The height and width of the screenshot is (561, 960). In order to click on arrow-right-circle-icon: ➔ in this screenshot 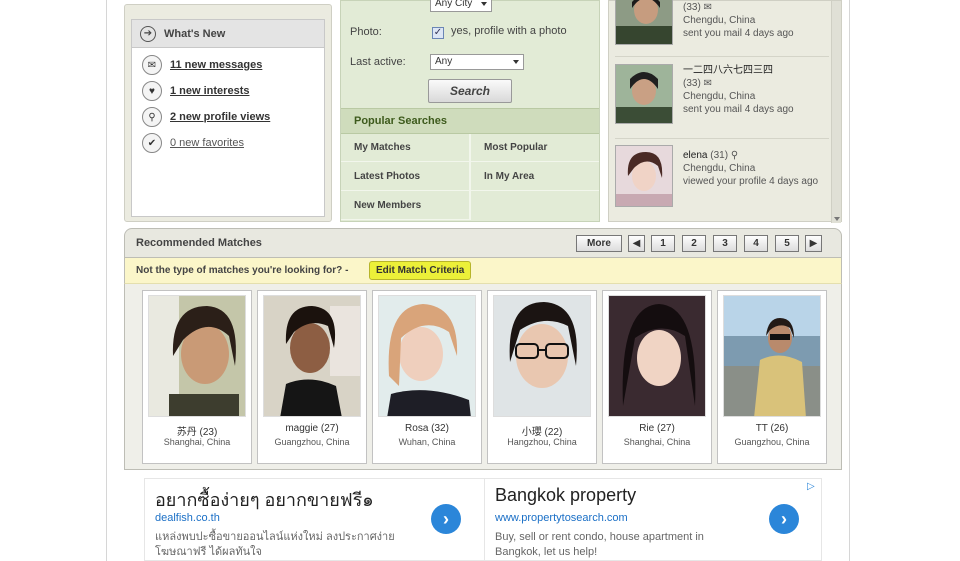, I will do `click(148, 33)`.